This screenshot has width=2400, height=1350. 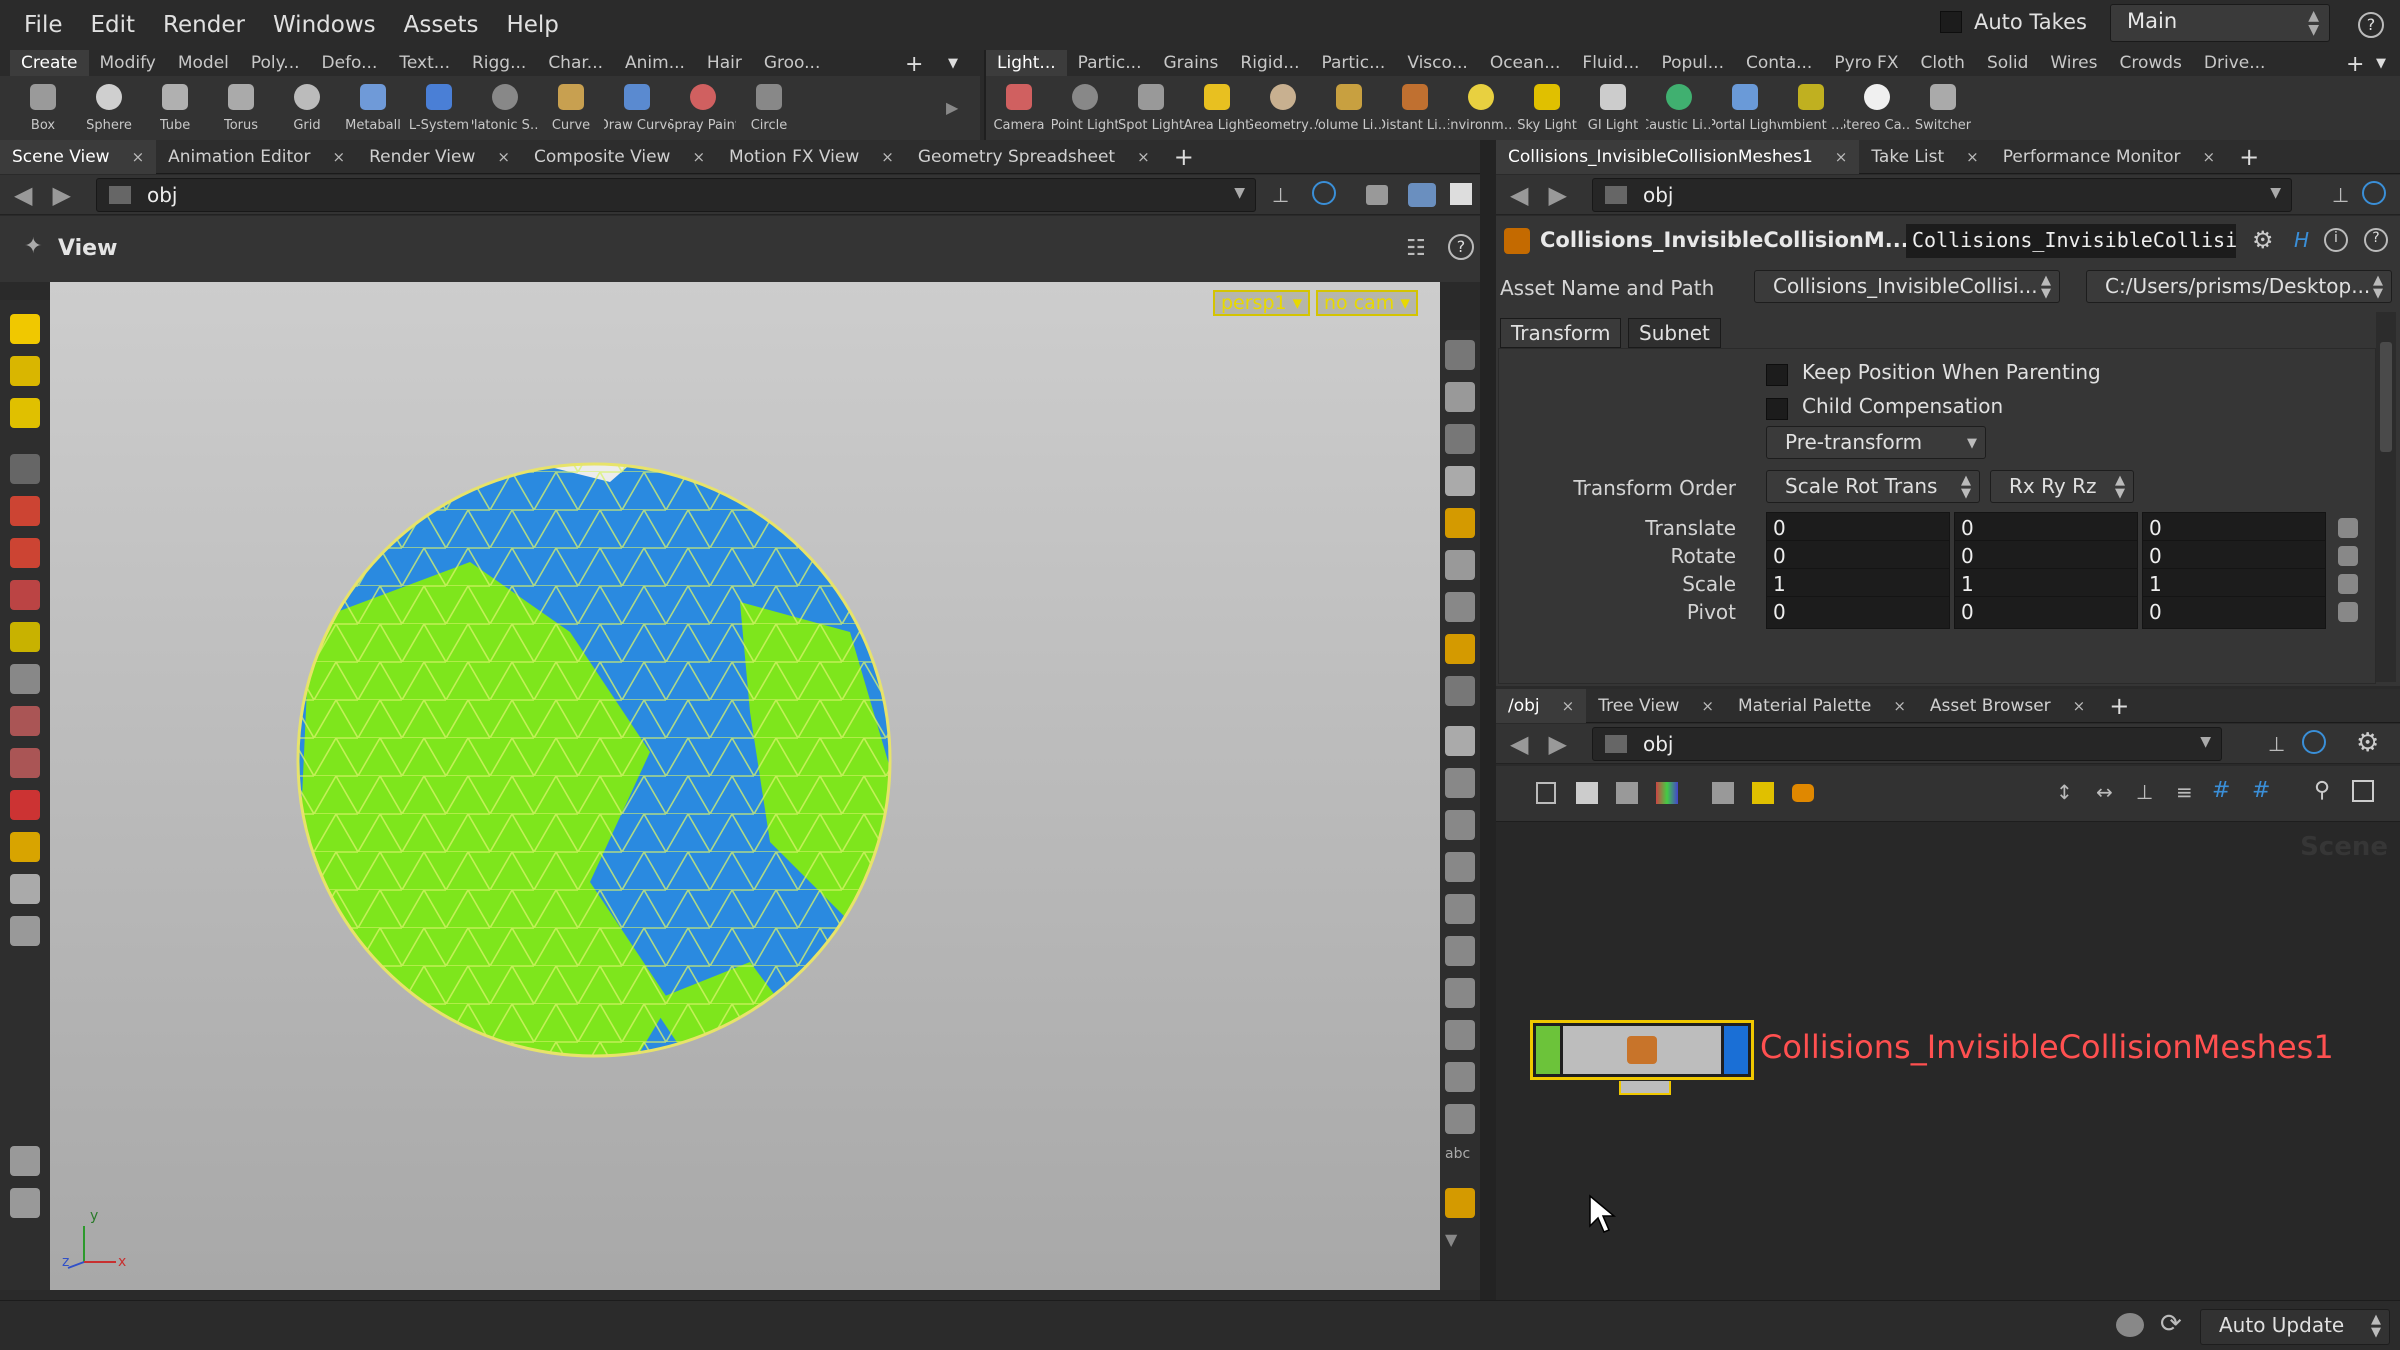 What do you see at coordinates (2301, 240) in the screenshot?
I see `h-icon: H` at bounding box center [2301, 240].